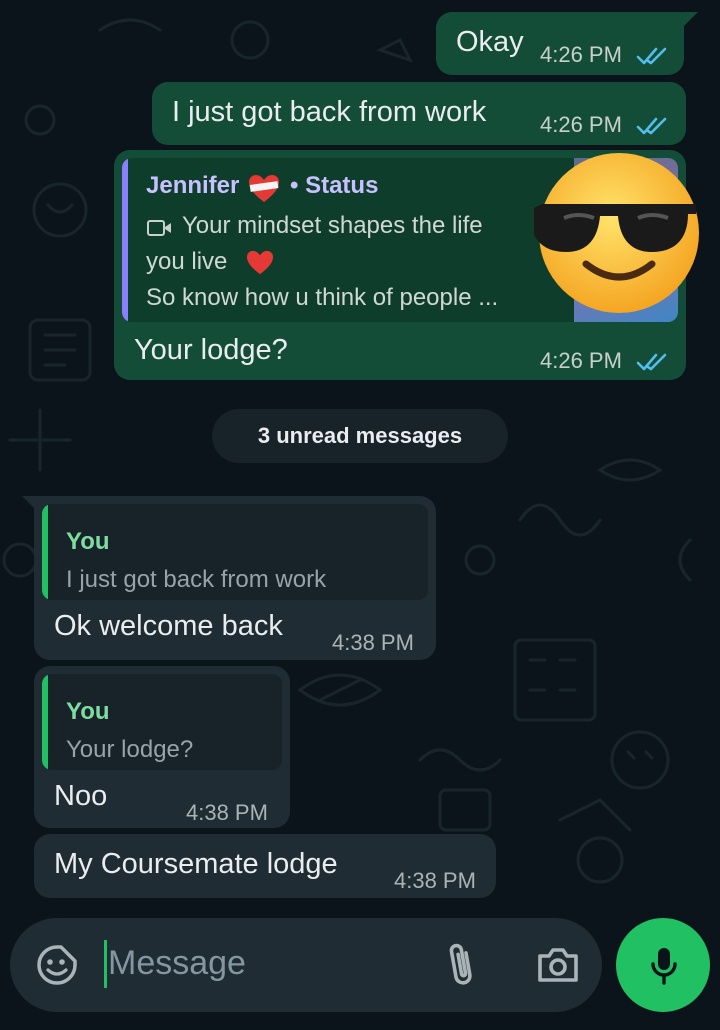  I want to click on message-text: Okay, so click(490, 42).